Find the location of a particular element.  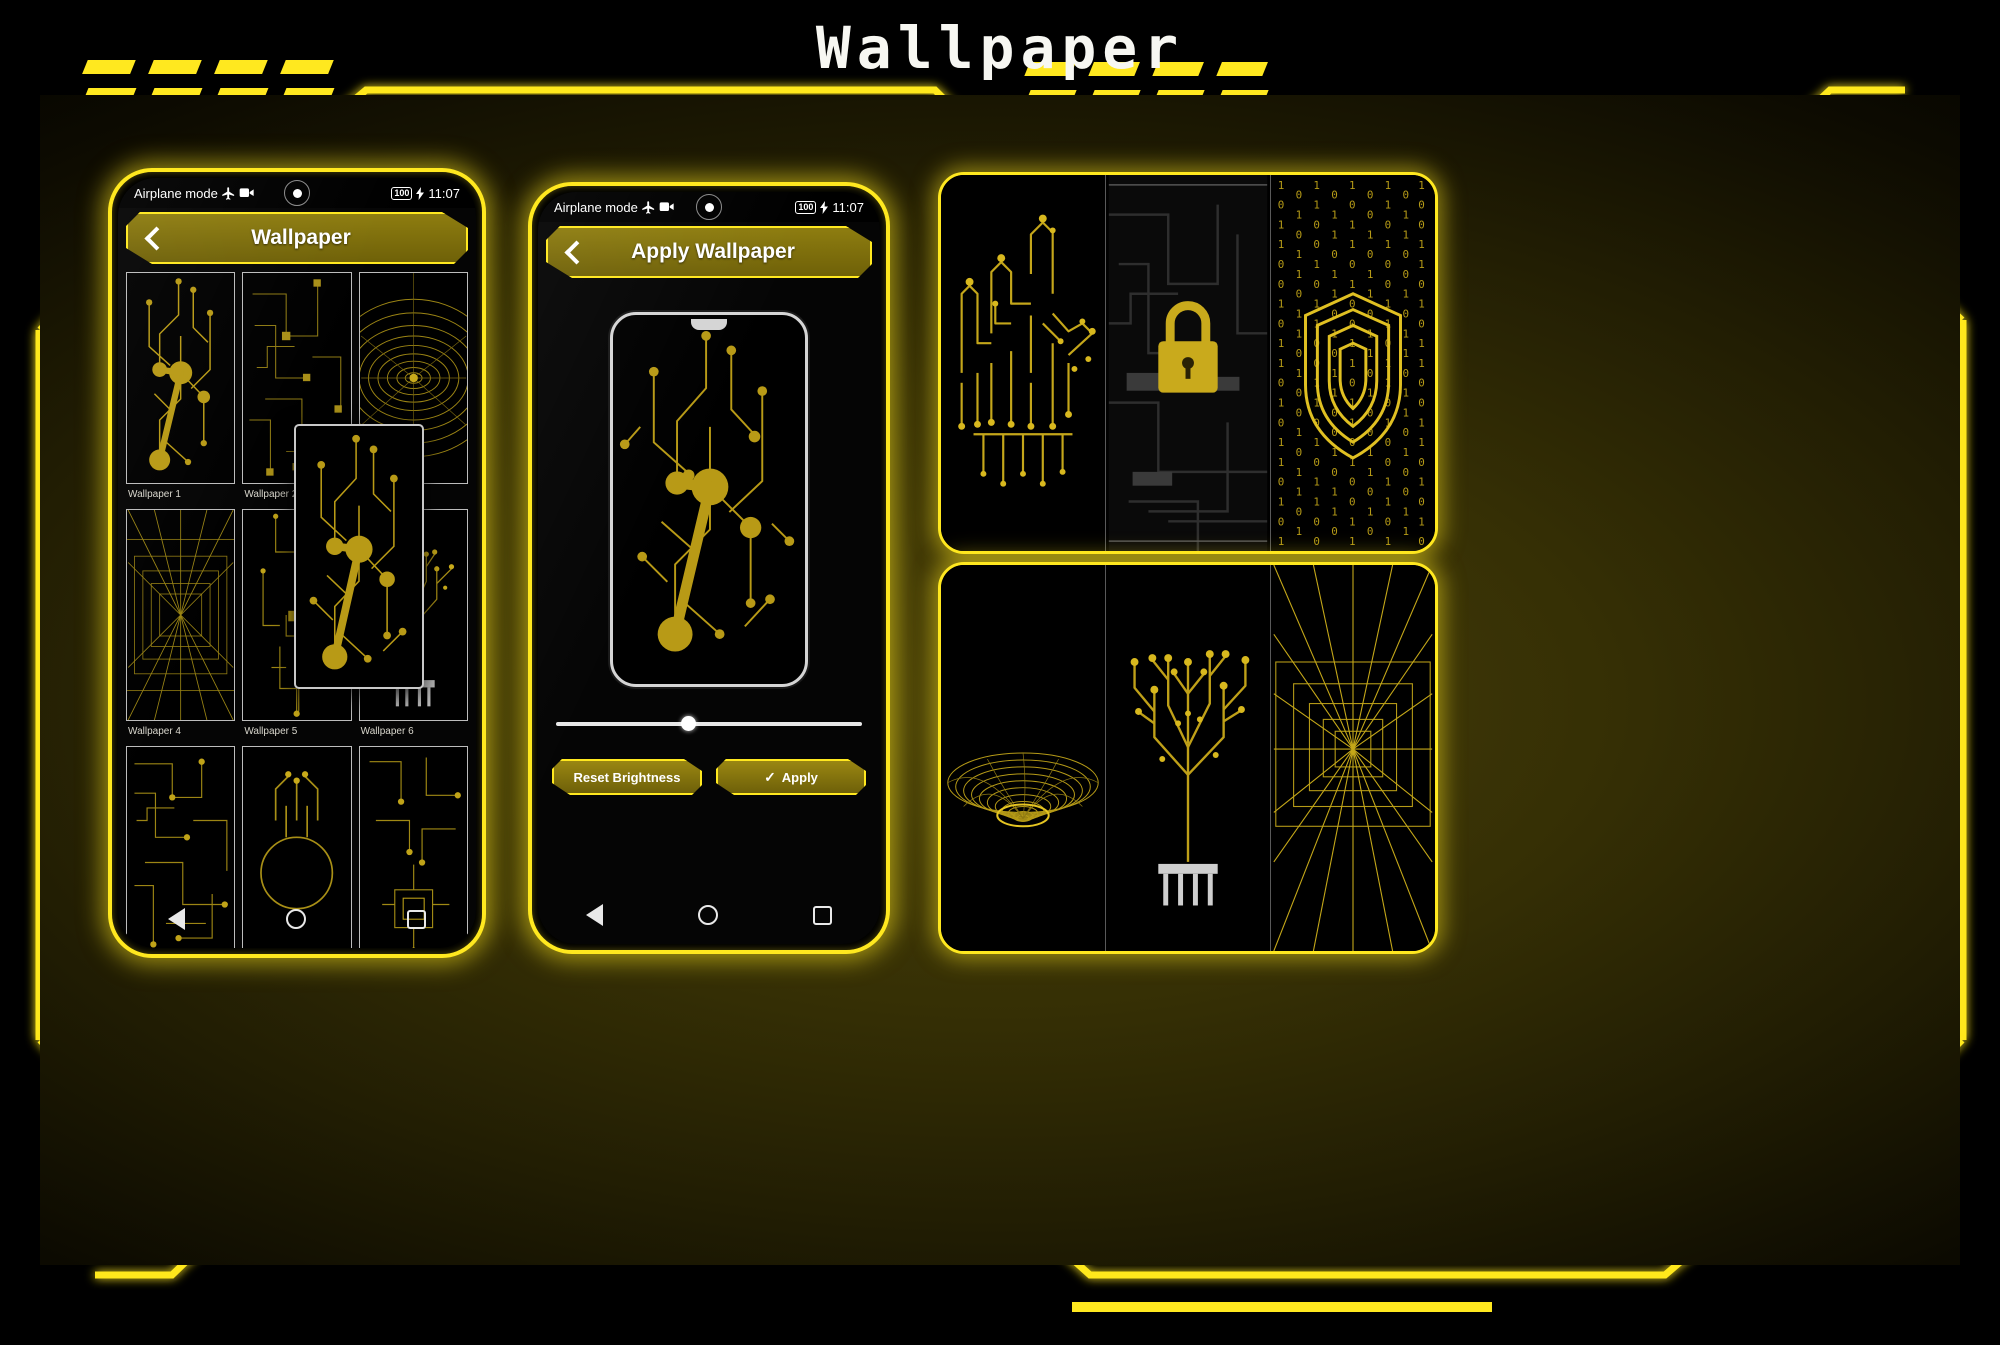

apply-button: ✓ Apply is located at coordinates (791, 777).